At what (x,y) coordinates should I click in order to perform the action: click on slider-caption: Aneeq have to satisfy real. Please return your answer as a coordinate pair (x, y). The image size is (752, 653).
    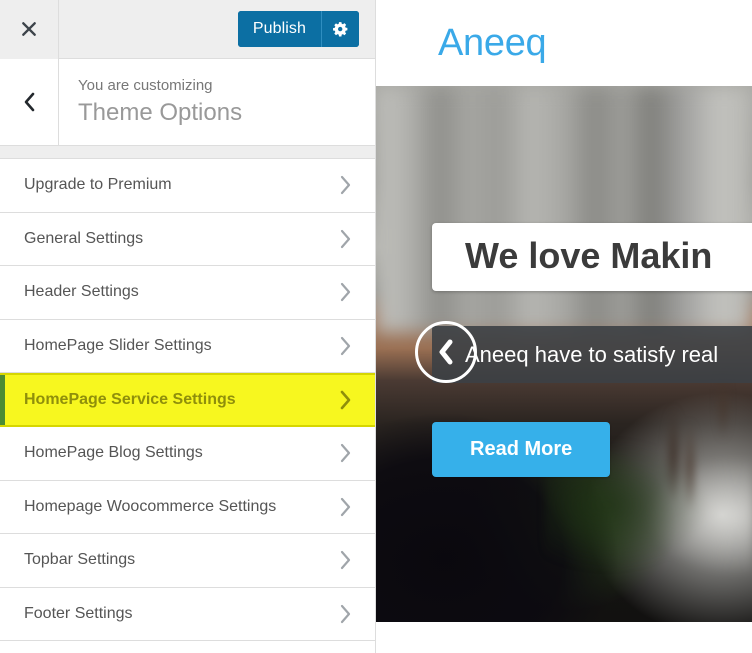
    Looking at the image, I should click on (592, 354).